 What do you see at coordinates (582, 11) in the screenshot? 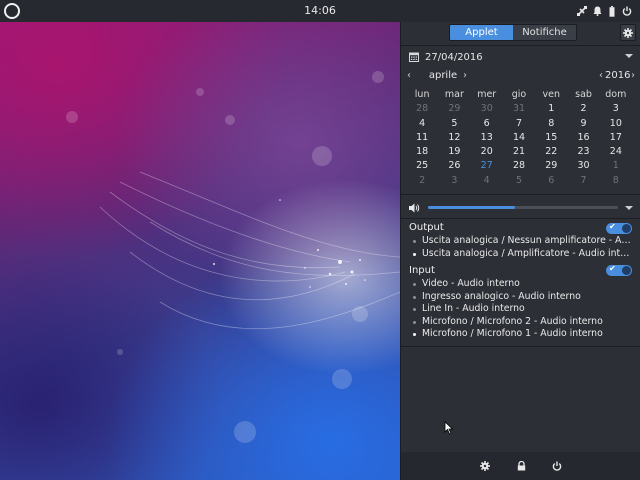
I see `network-icon` at bounding box center [582, 11].